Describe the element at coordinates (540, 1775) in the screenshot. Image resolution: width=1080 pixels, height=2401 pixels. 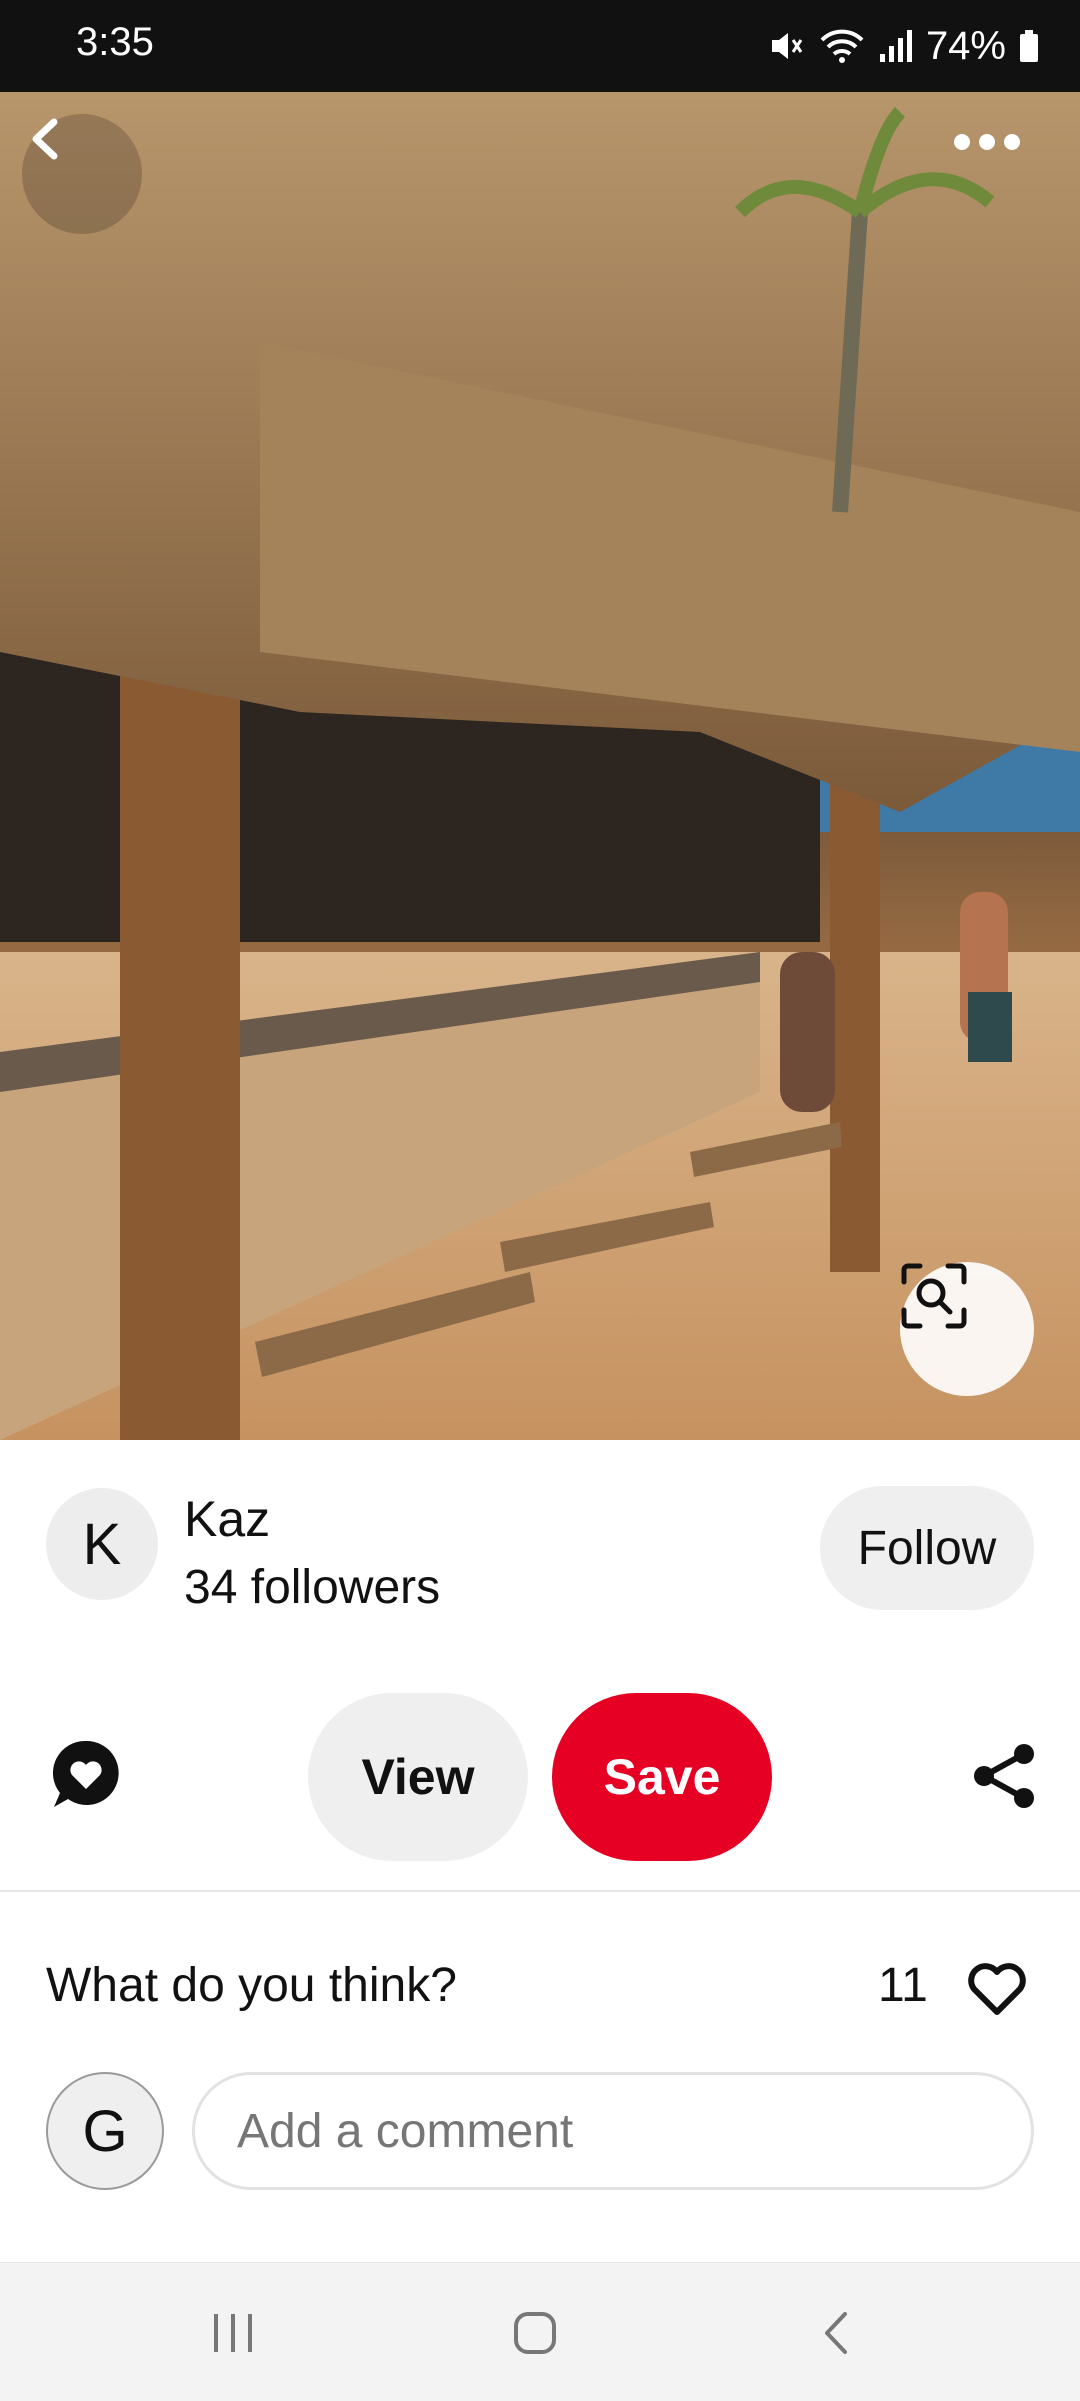
I see `action-row: View Save` at that location.